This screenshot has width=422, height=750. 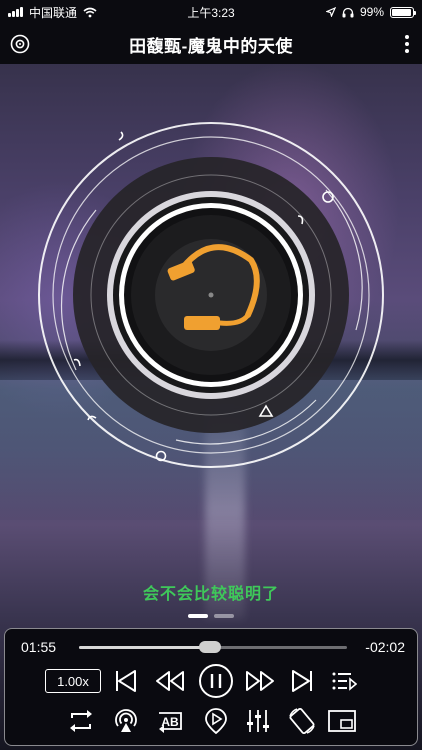 What do you see at coordinates (216, 721) in the screenshot?
I see `play-marker-icon` at bounding box center [216, 721].